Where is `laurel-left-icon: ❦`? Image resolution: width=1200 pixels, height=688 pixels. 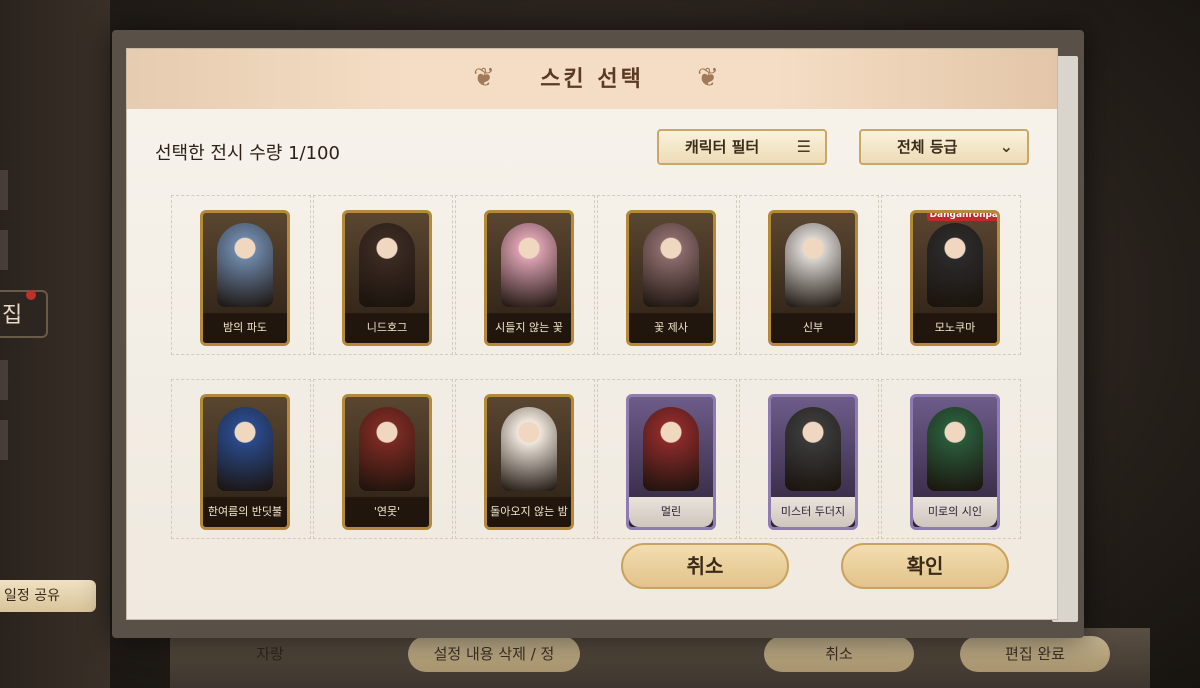 laurel-left-icon: ❦ is located at coordinates (484, 78).